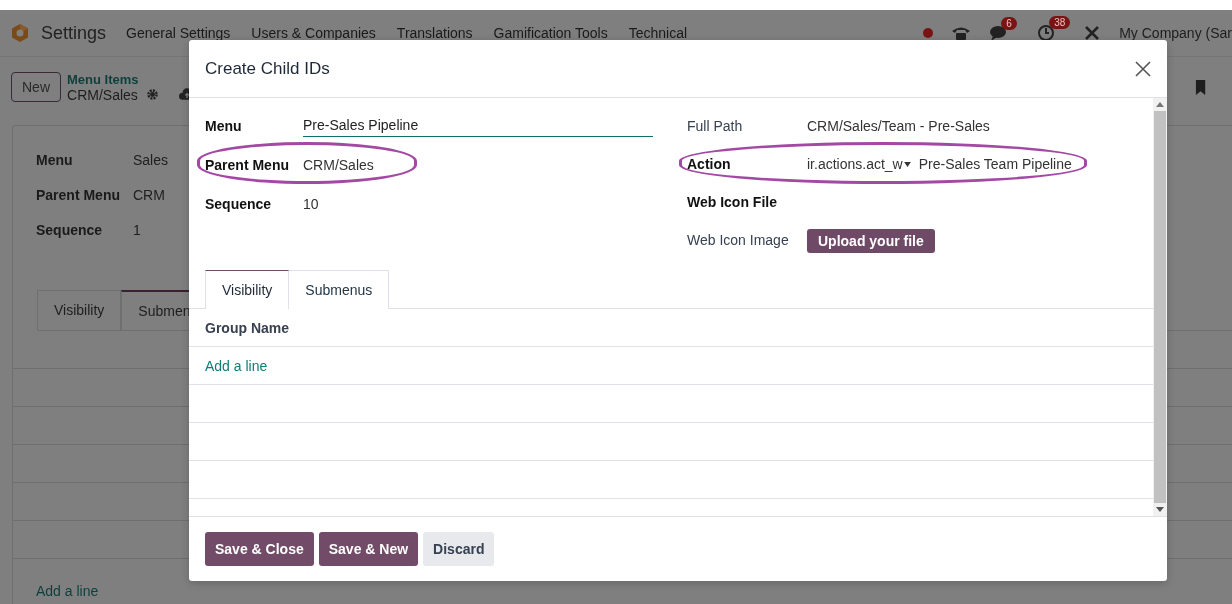 The width and height of the screenshot is (1232, 604). I want to click on upload-button: Upload your file, so click(871, 241).